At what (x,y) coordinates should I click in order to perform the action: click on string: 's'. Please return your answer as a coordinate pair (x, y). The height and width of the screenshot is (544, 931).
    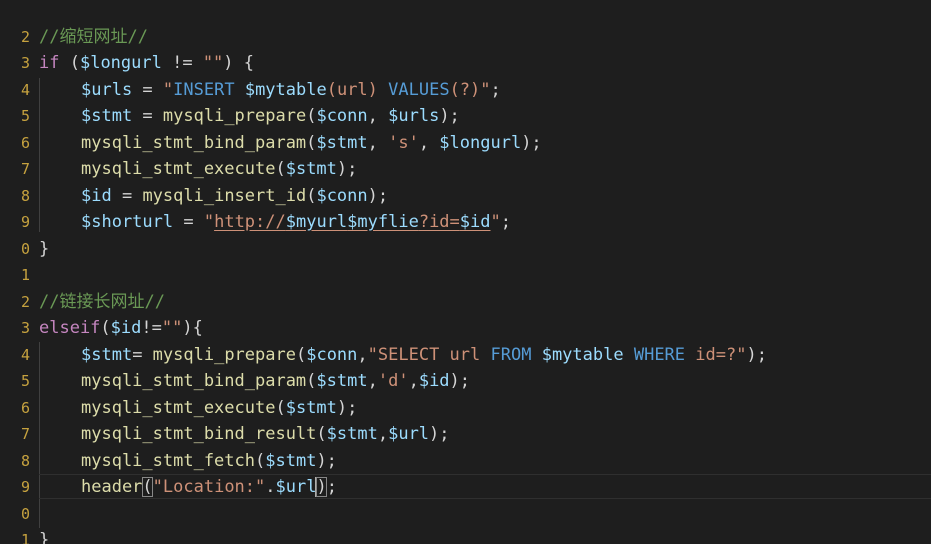
    Looking at the image, I should click on (403, 142).